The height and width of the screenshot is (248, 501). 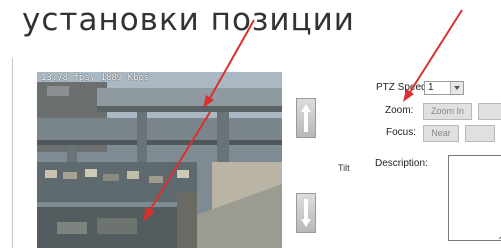 What do you see at coordinates (403, 87) in the screenshot?
I see `ptz-speed-label: PTZ Speed:` at bounding box center [403, 87].